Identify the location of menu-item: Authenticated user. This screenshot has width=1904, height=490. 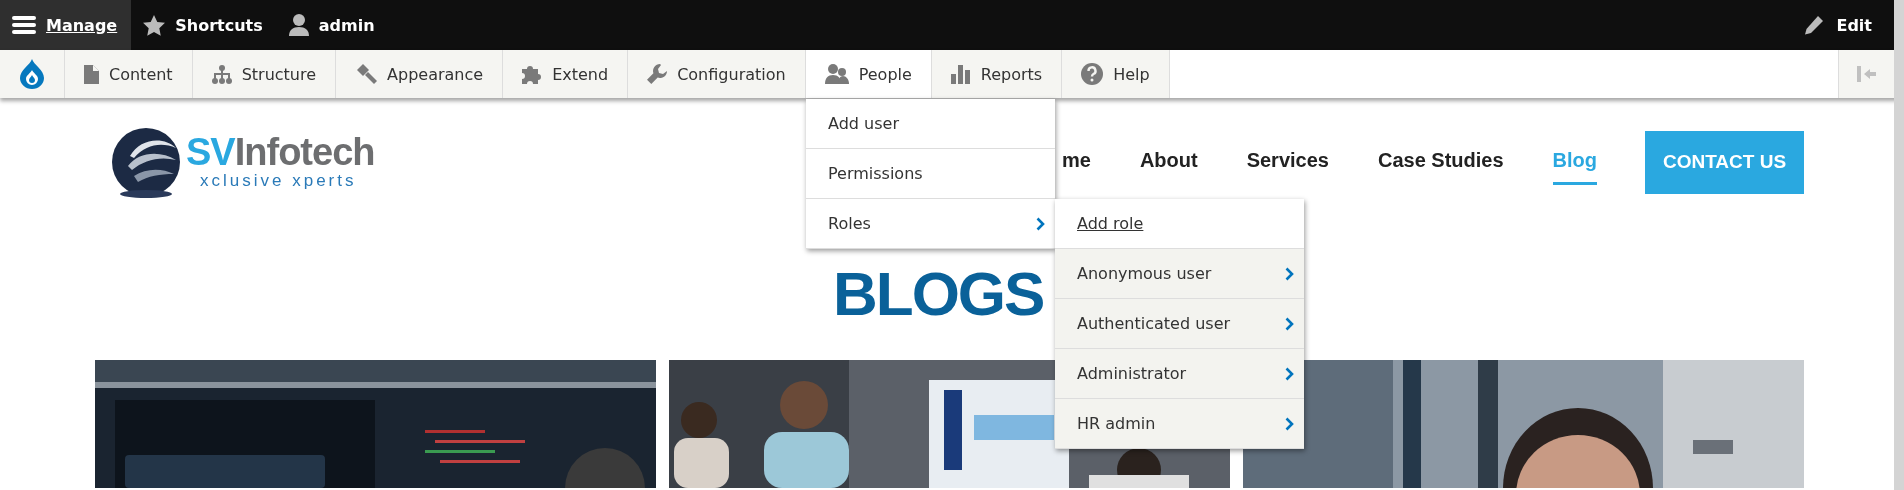
(1179, 324).